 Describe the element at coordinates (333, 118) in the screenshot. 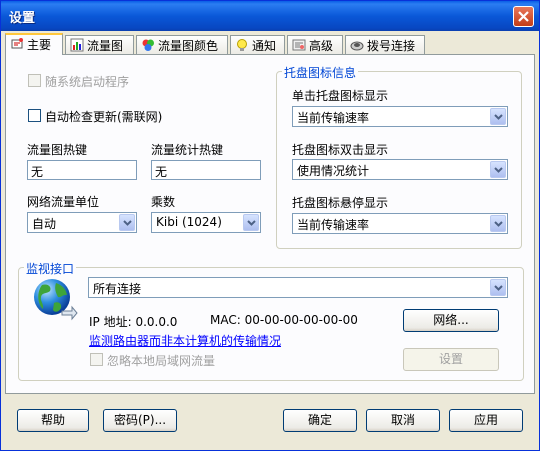

I see `tray-click-value: 当前传输速率` at that location.